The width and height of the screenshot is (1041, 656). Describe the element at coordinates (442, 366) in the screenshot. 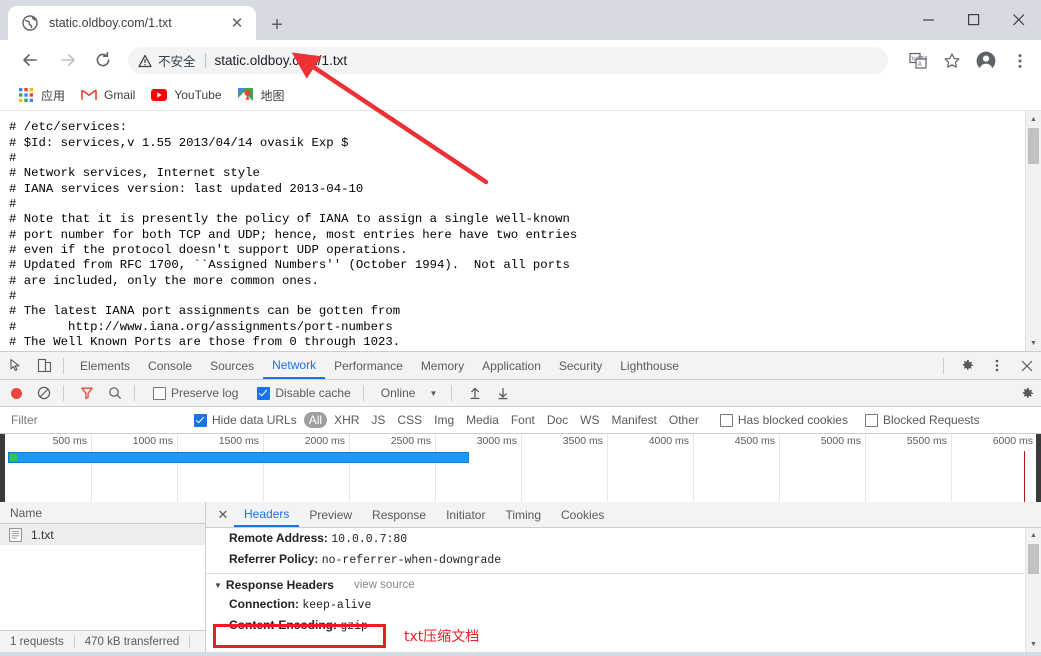

I see `devtools-tab-memory: Memory` at that location.